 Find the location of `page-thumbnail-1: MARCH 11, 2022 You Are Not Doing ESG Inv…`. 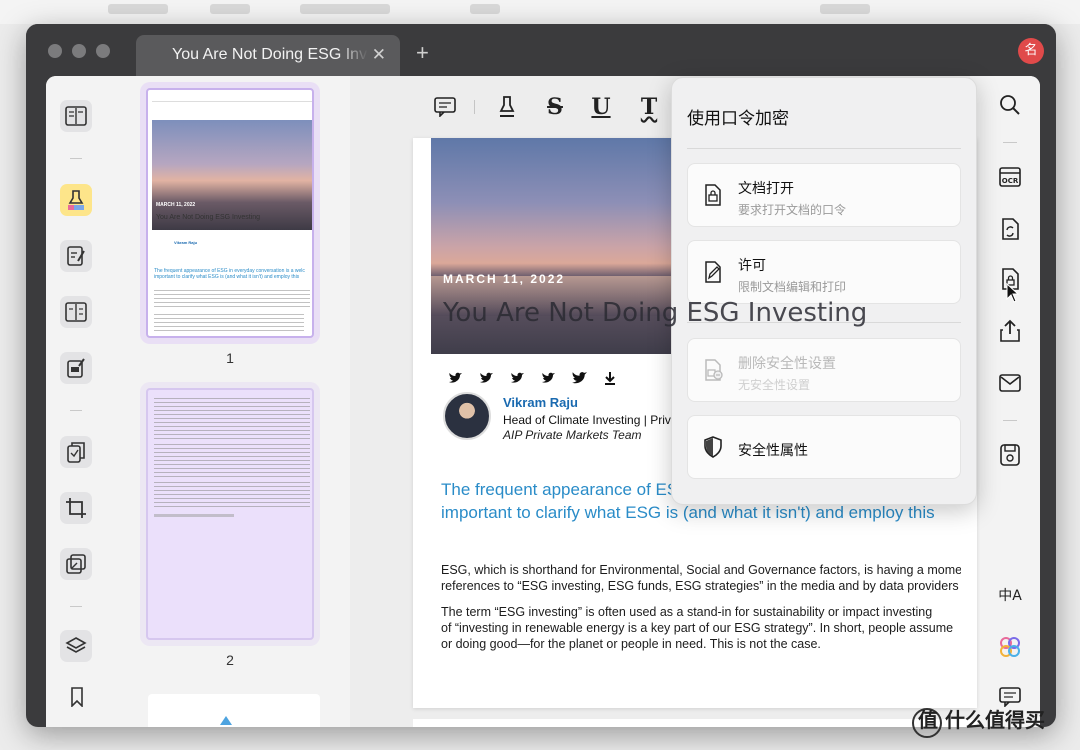

page-thumbnail-1: MARCH 11, 2022 You Are Not Doing ESG Inv… is located at coordinates (230, 213).